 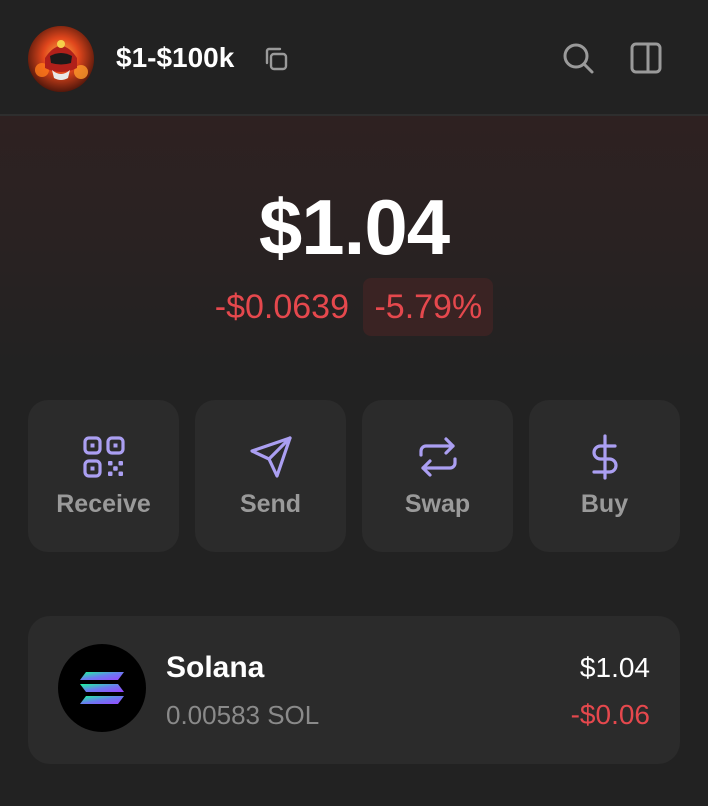 I want to click on balance-change-amount: -$0.0639, so click(x=282, y=307).